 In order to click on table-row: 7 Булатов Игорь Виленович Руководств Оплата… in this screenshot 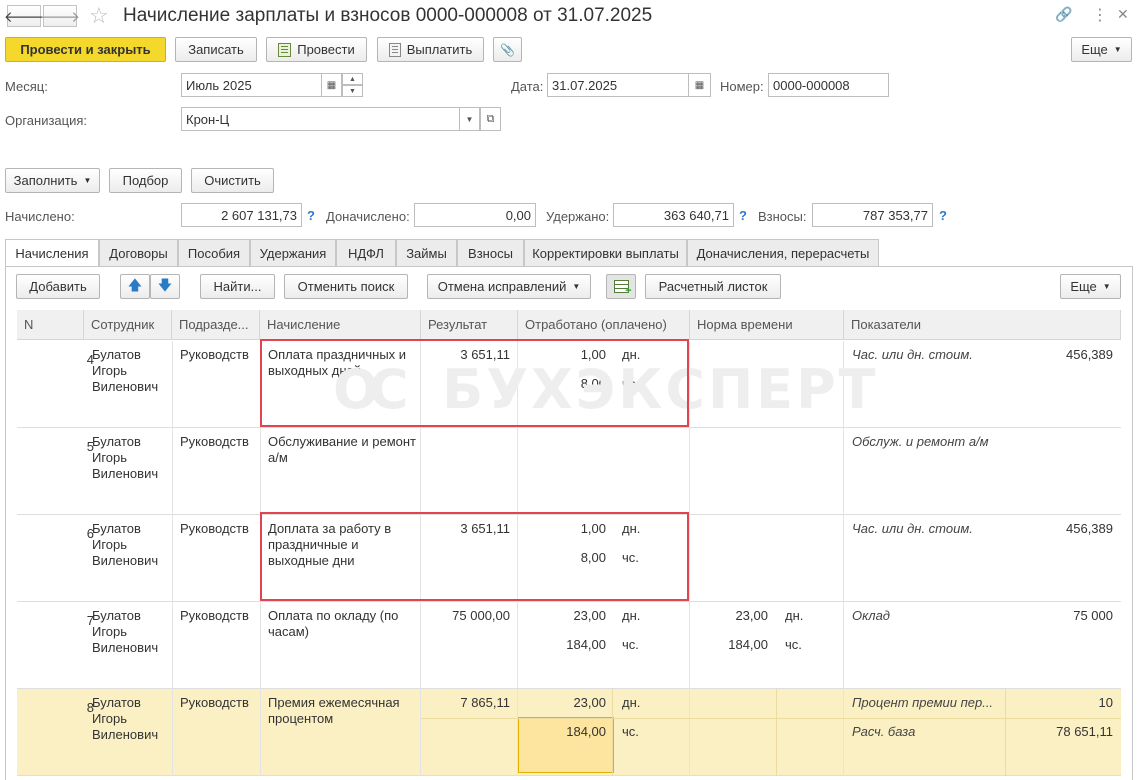, I will do `click(569, 645)`.